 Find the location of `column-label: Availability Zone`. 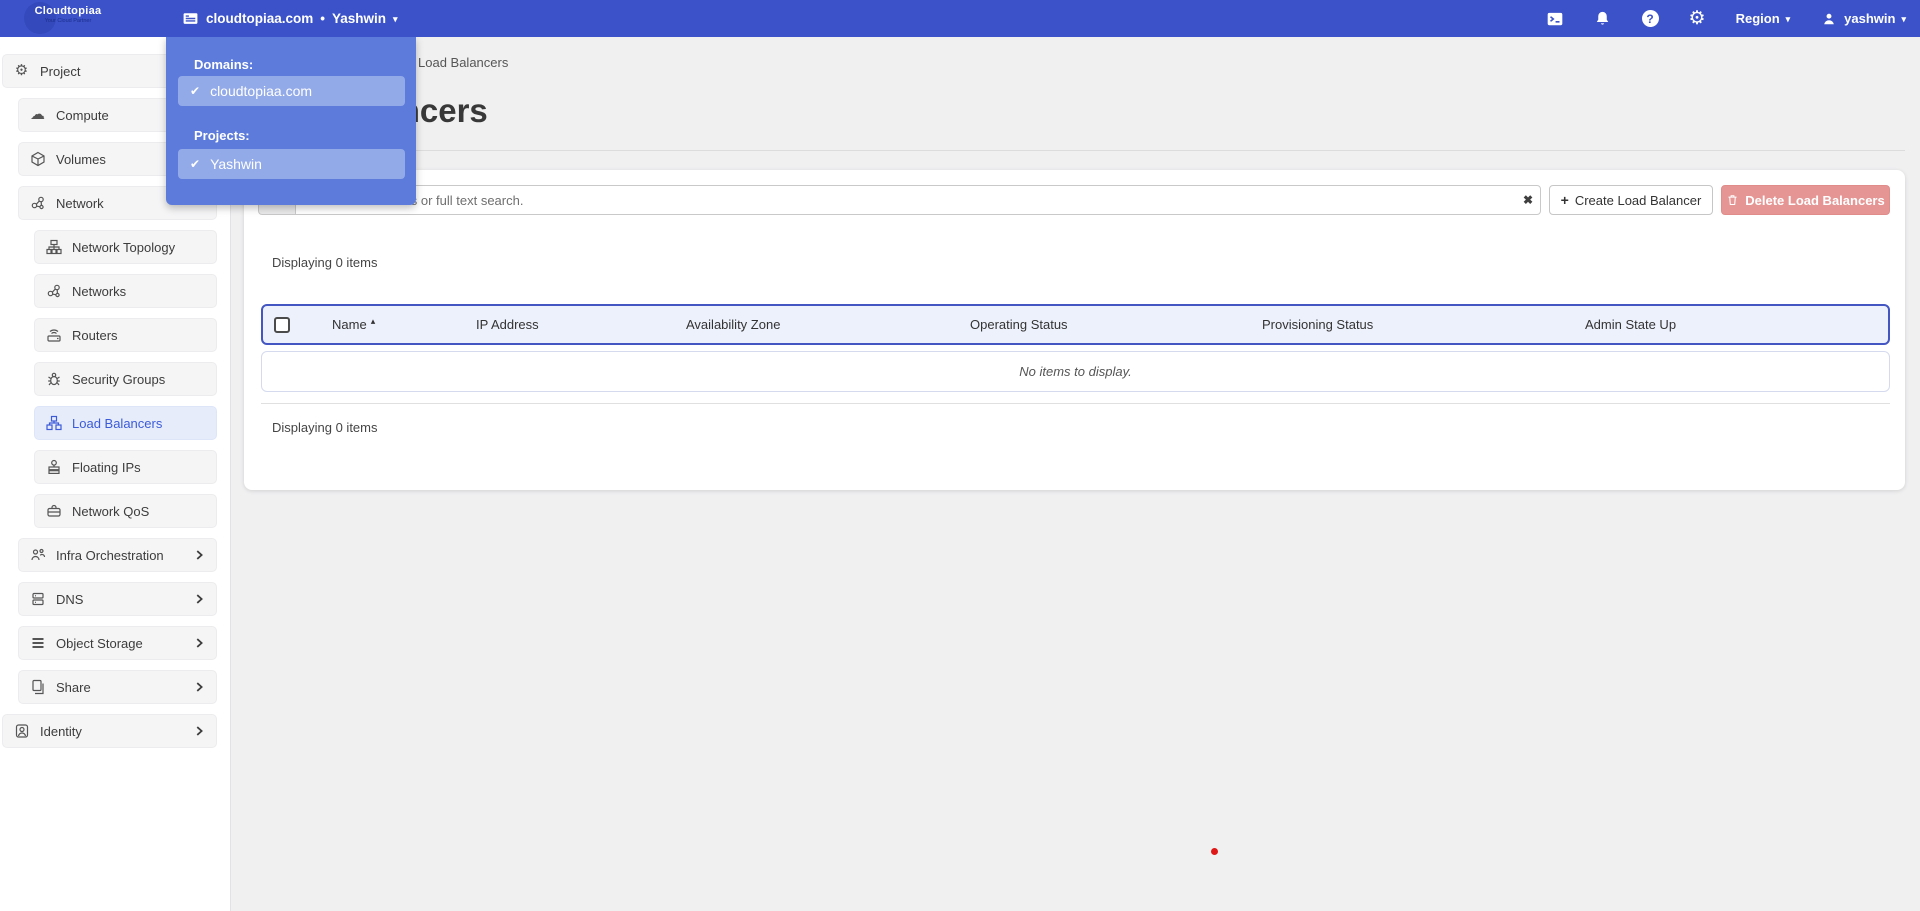

column-label: Availability Zone is located at coordinates (733, 324).